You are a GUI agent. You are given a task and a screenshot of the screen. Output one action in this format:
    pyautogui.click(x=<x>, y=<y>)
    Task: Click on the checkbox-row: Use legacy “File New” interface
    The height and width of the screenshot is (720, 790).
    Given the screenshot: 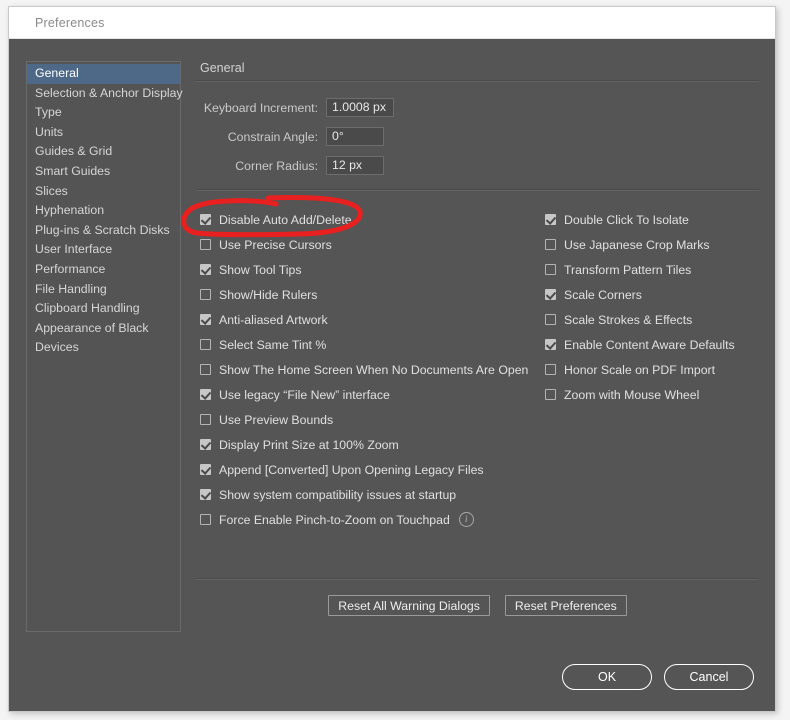 What is the action you would take?
    pyautogui.click(x=370, y=394)
    